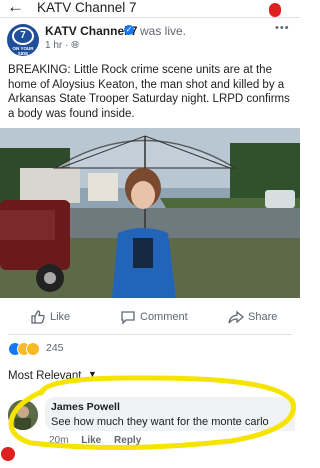  What do you see at coordinates (87, 7) in the screenshot?
I see `page-title: KATV Channel 7` at bounding box center [87, 7].